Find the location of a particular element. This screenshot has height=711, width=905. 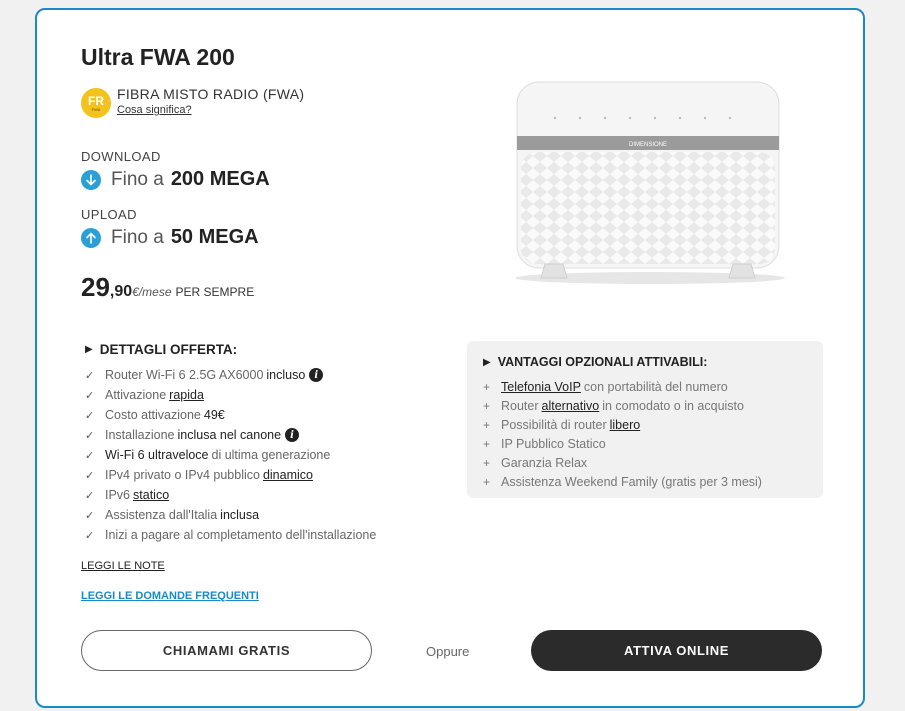

dynamic-ip-link: dinamico is located at coordinates (288, 475).